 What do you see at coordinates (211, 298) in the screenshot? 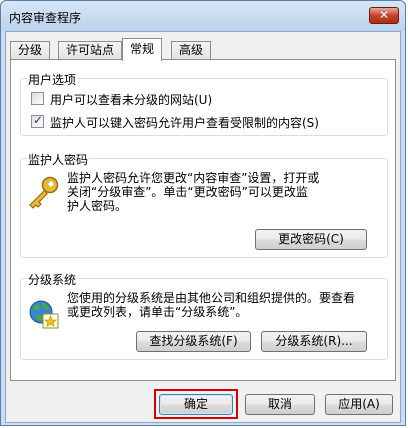
I see `rating-systems-desc-line1: 您使用的分级系统是由其他公司和组织提供的。要查看` at bounding box center [211, 298].